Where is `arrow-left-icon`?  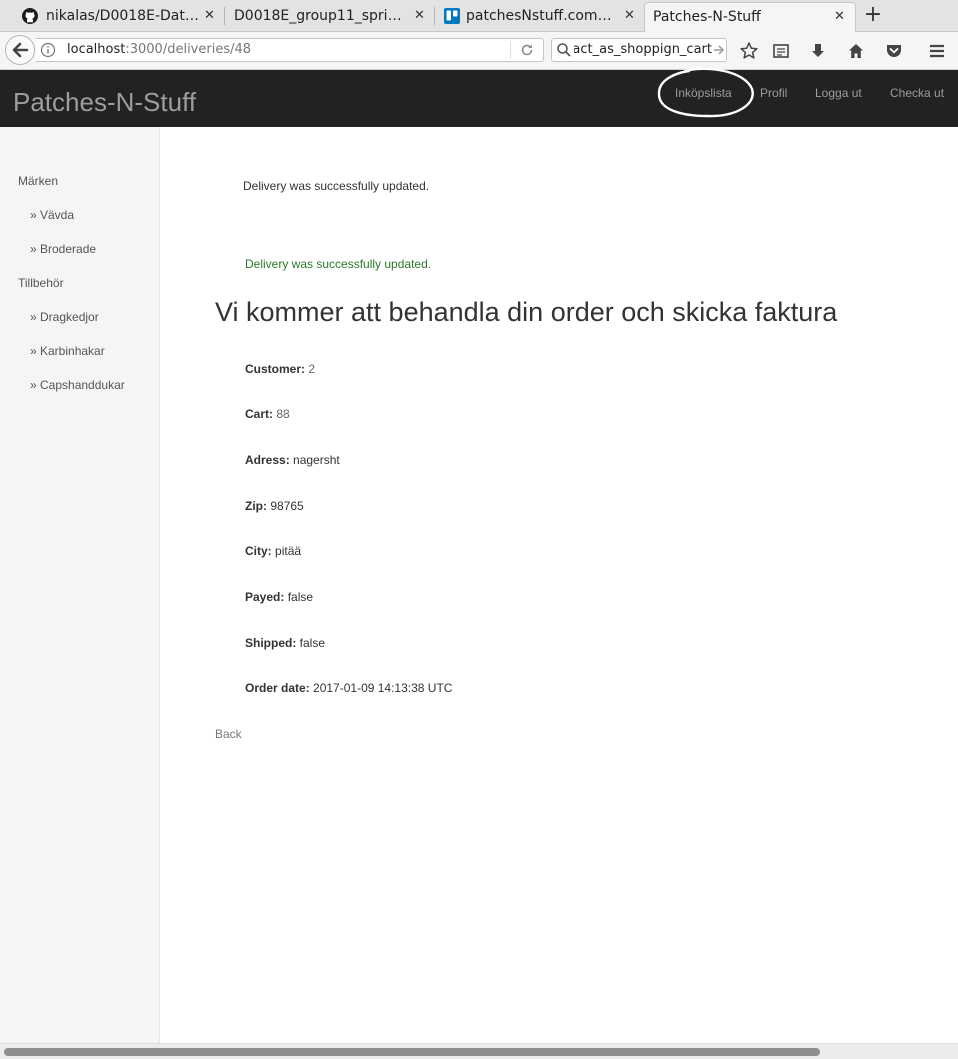
arrow-left-icon is located at coordinates (20, 50).